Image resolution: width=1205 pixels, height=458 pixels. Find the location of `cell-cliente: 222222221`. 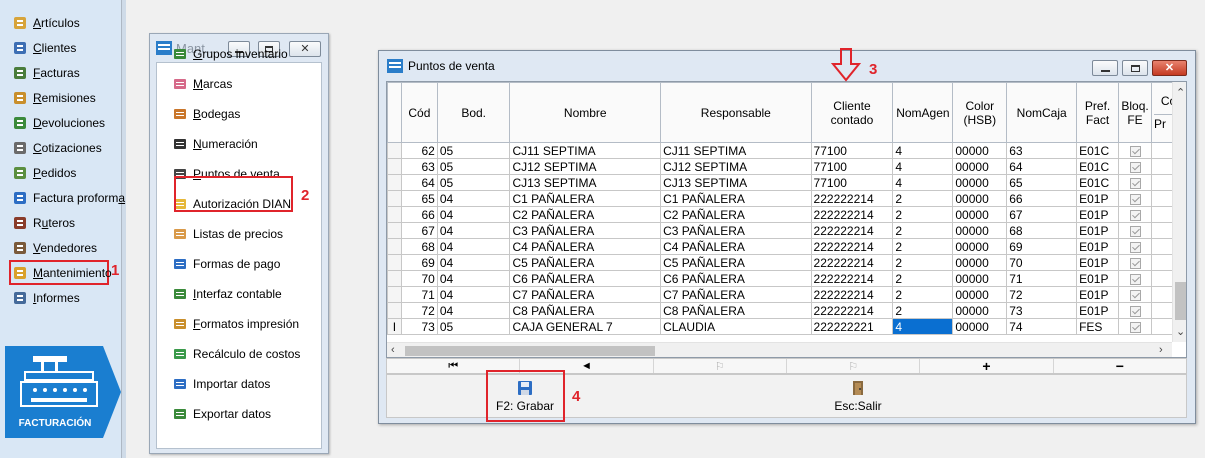

cell-cliente: 222222221 is located at coordinates (852, 326).